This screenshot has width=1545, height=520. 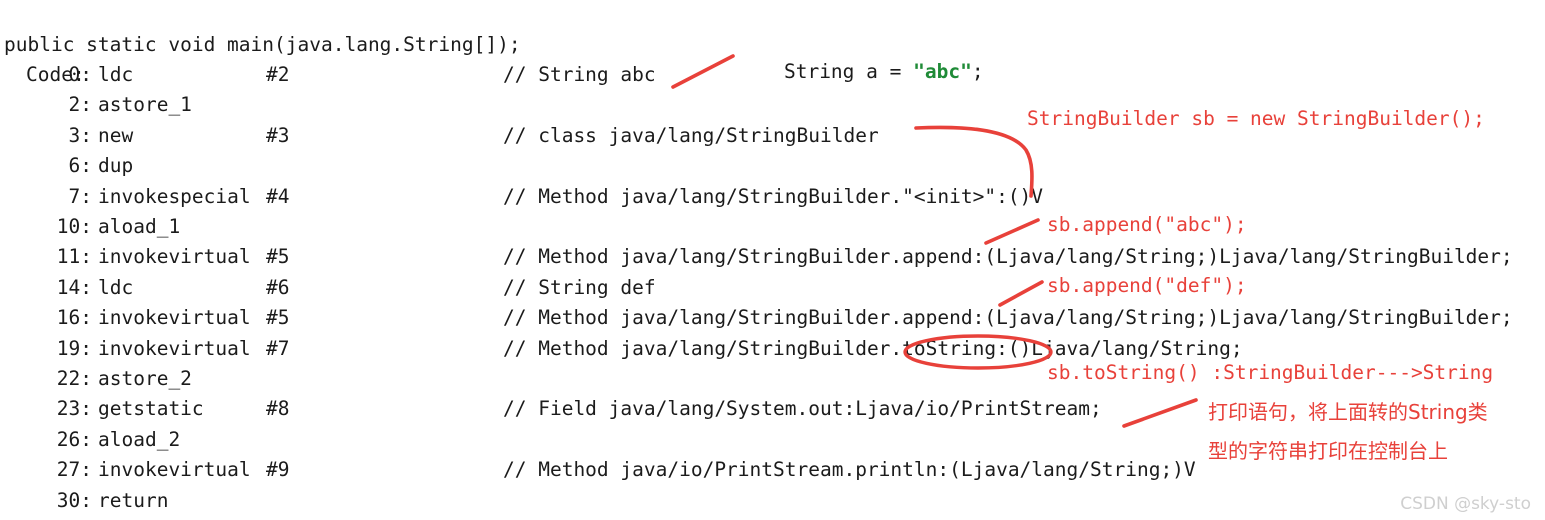 I want to click on instruction-index: 14:, so click(x=74, y=287).